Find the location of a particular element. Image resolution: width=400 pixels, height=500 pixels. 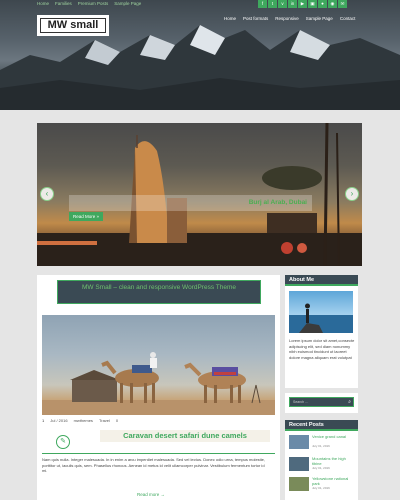

logo-text: MW small is located at coordinates (73, 25).